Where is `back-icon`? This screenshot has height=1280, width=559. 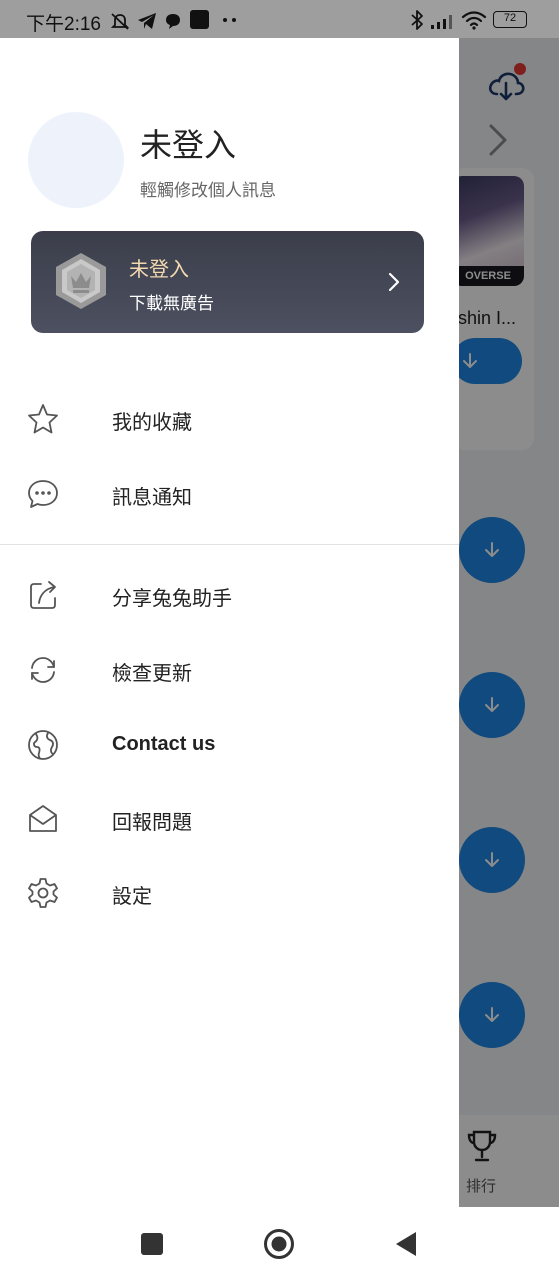
back-icon is located at coordinates (406, 1244).